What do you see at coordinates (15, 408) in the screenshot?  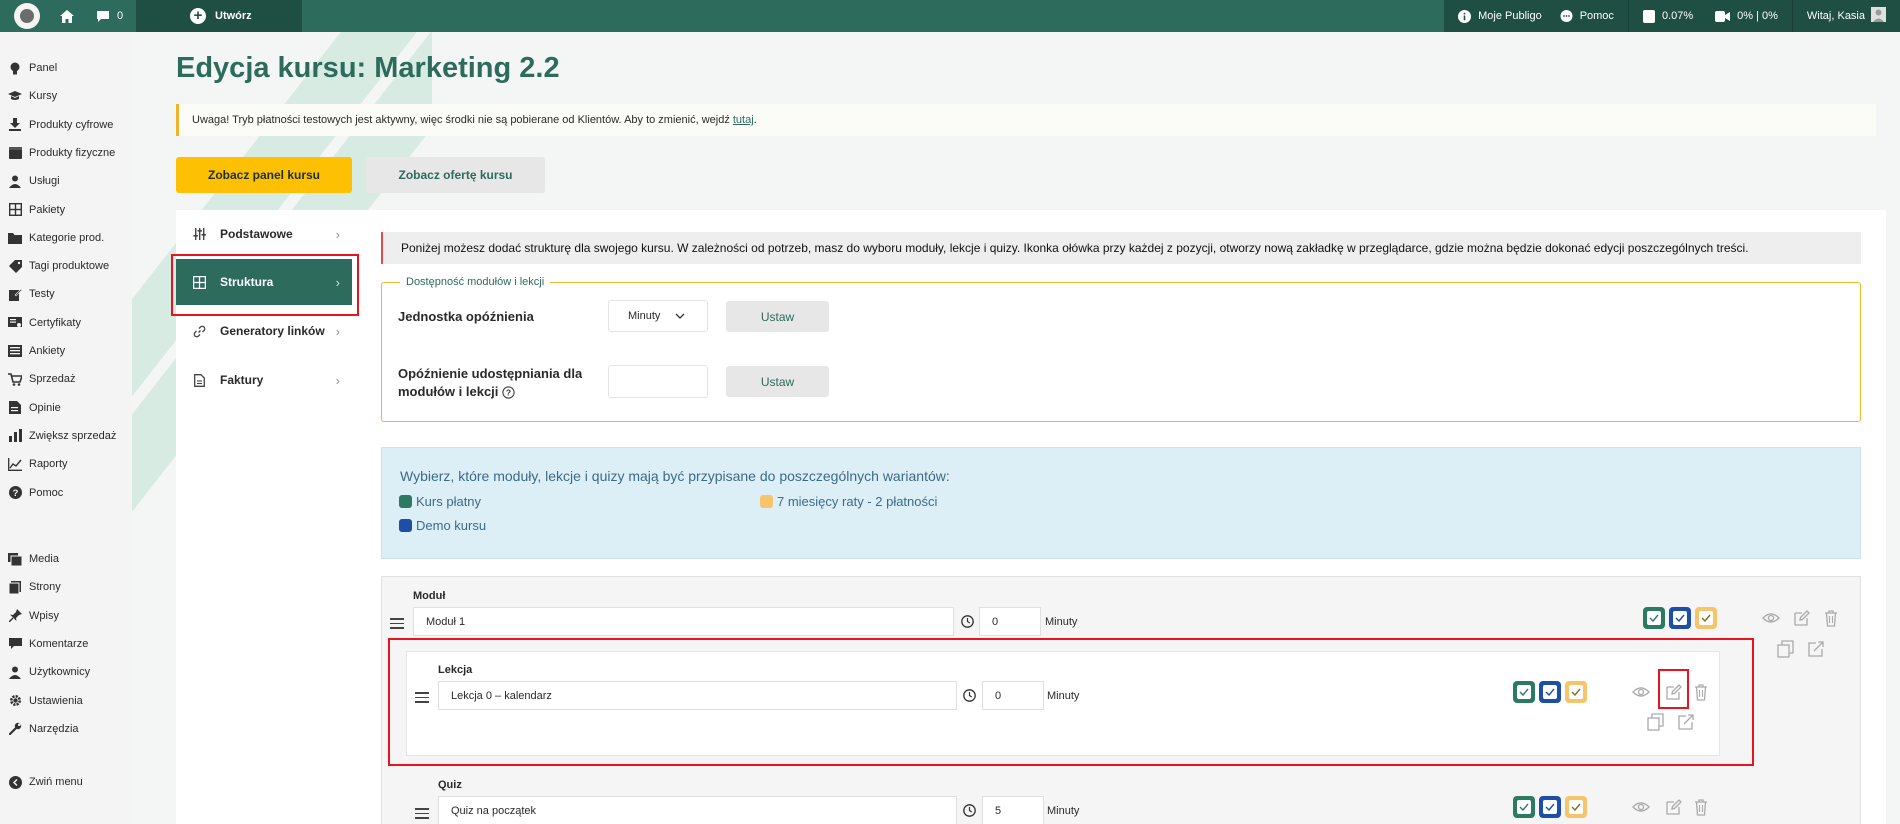 I see `opinion-icon` at bounding box center [15, 408].